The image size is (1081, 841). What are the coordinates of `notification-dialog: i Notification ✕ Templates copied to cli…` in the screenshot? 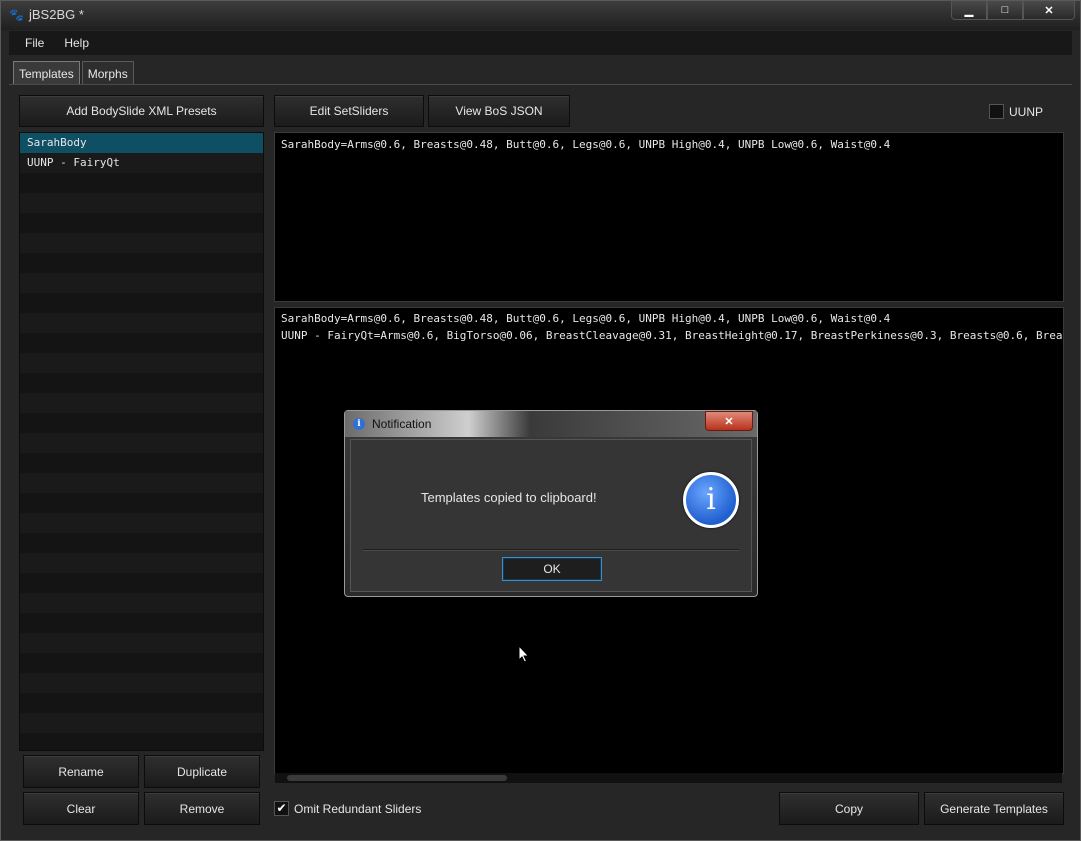 It's located at (551, 503).